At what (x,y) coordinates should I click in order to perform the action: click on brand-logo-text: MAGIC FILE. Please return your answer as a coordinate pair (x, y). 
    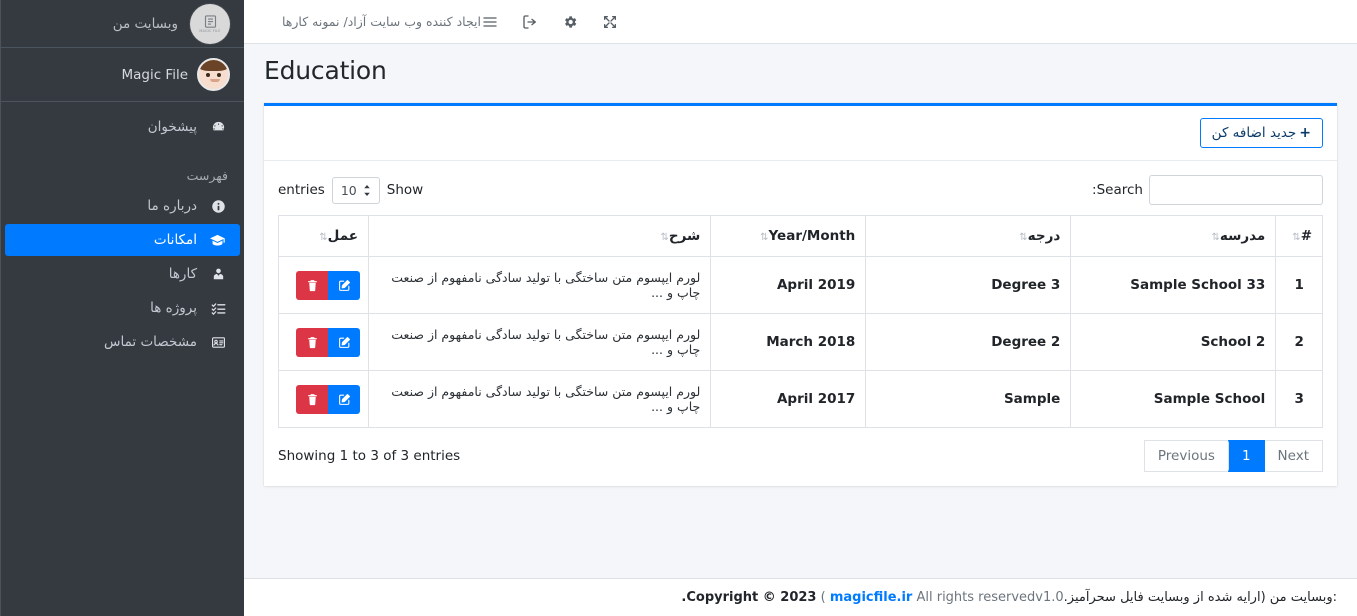
    Looking at the image, I should click on (210, 30).